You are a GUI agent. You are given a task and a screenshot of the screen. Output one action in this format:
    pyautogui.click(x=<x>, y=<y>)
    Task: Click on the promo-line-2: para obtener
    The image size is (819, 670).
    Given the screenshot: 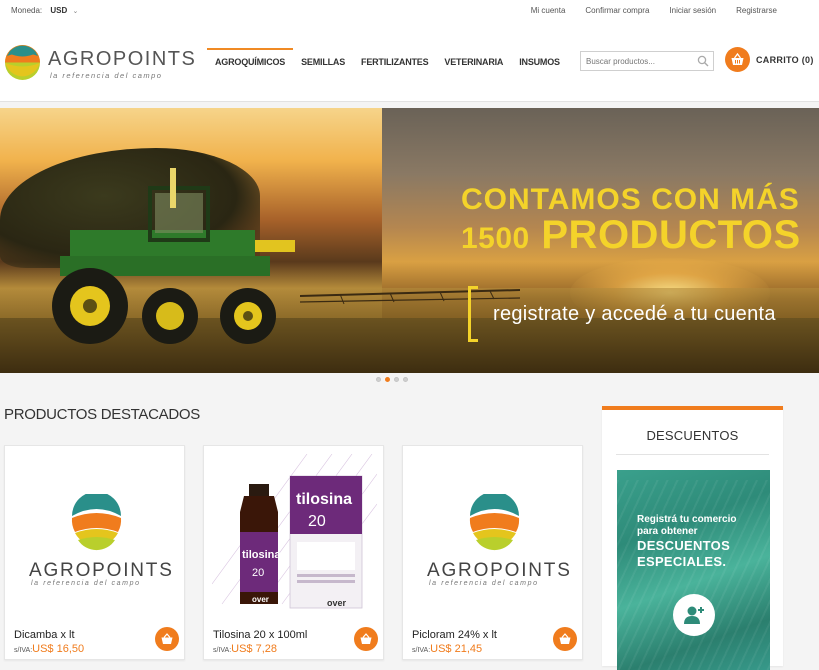 What is the action you would take?
    pyautogui.click(x=667, y=531)
    